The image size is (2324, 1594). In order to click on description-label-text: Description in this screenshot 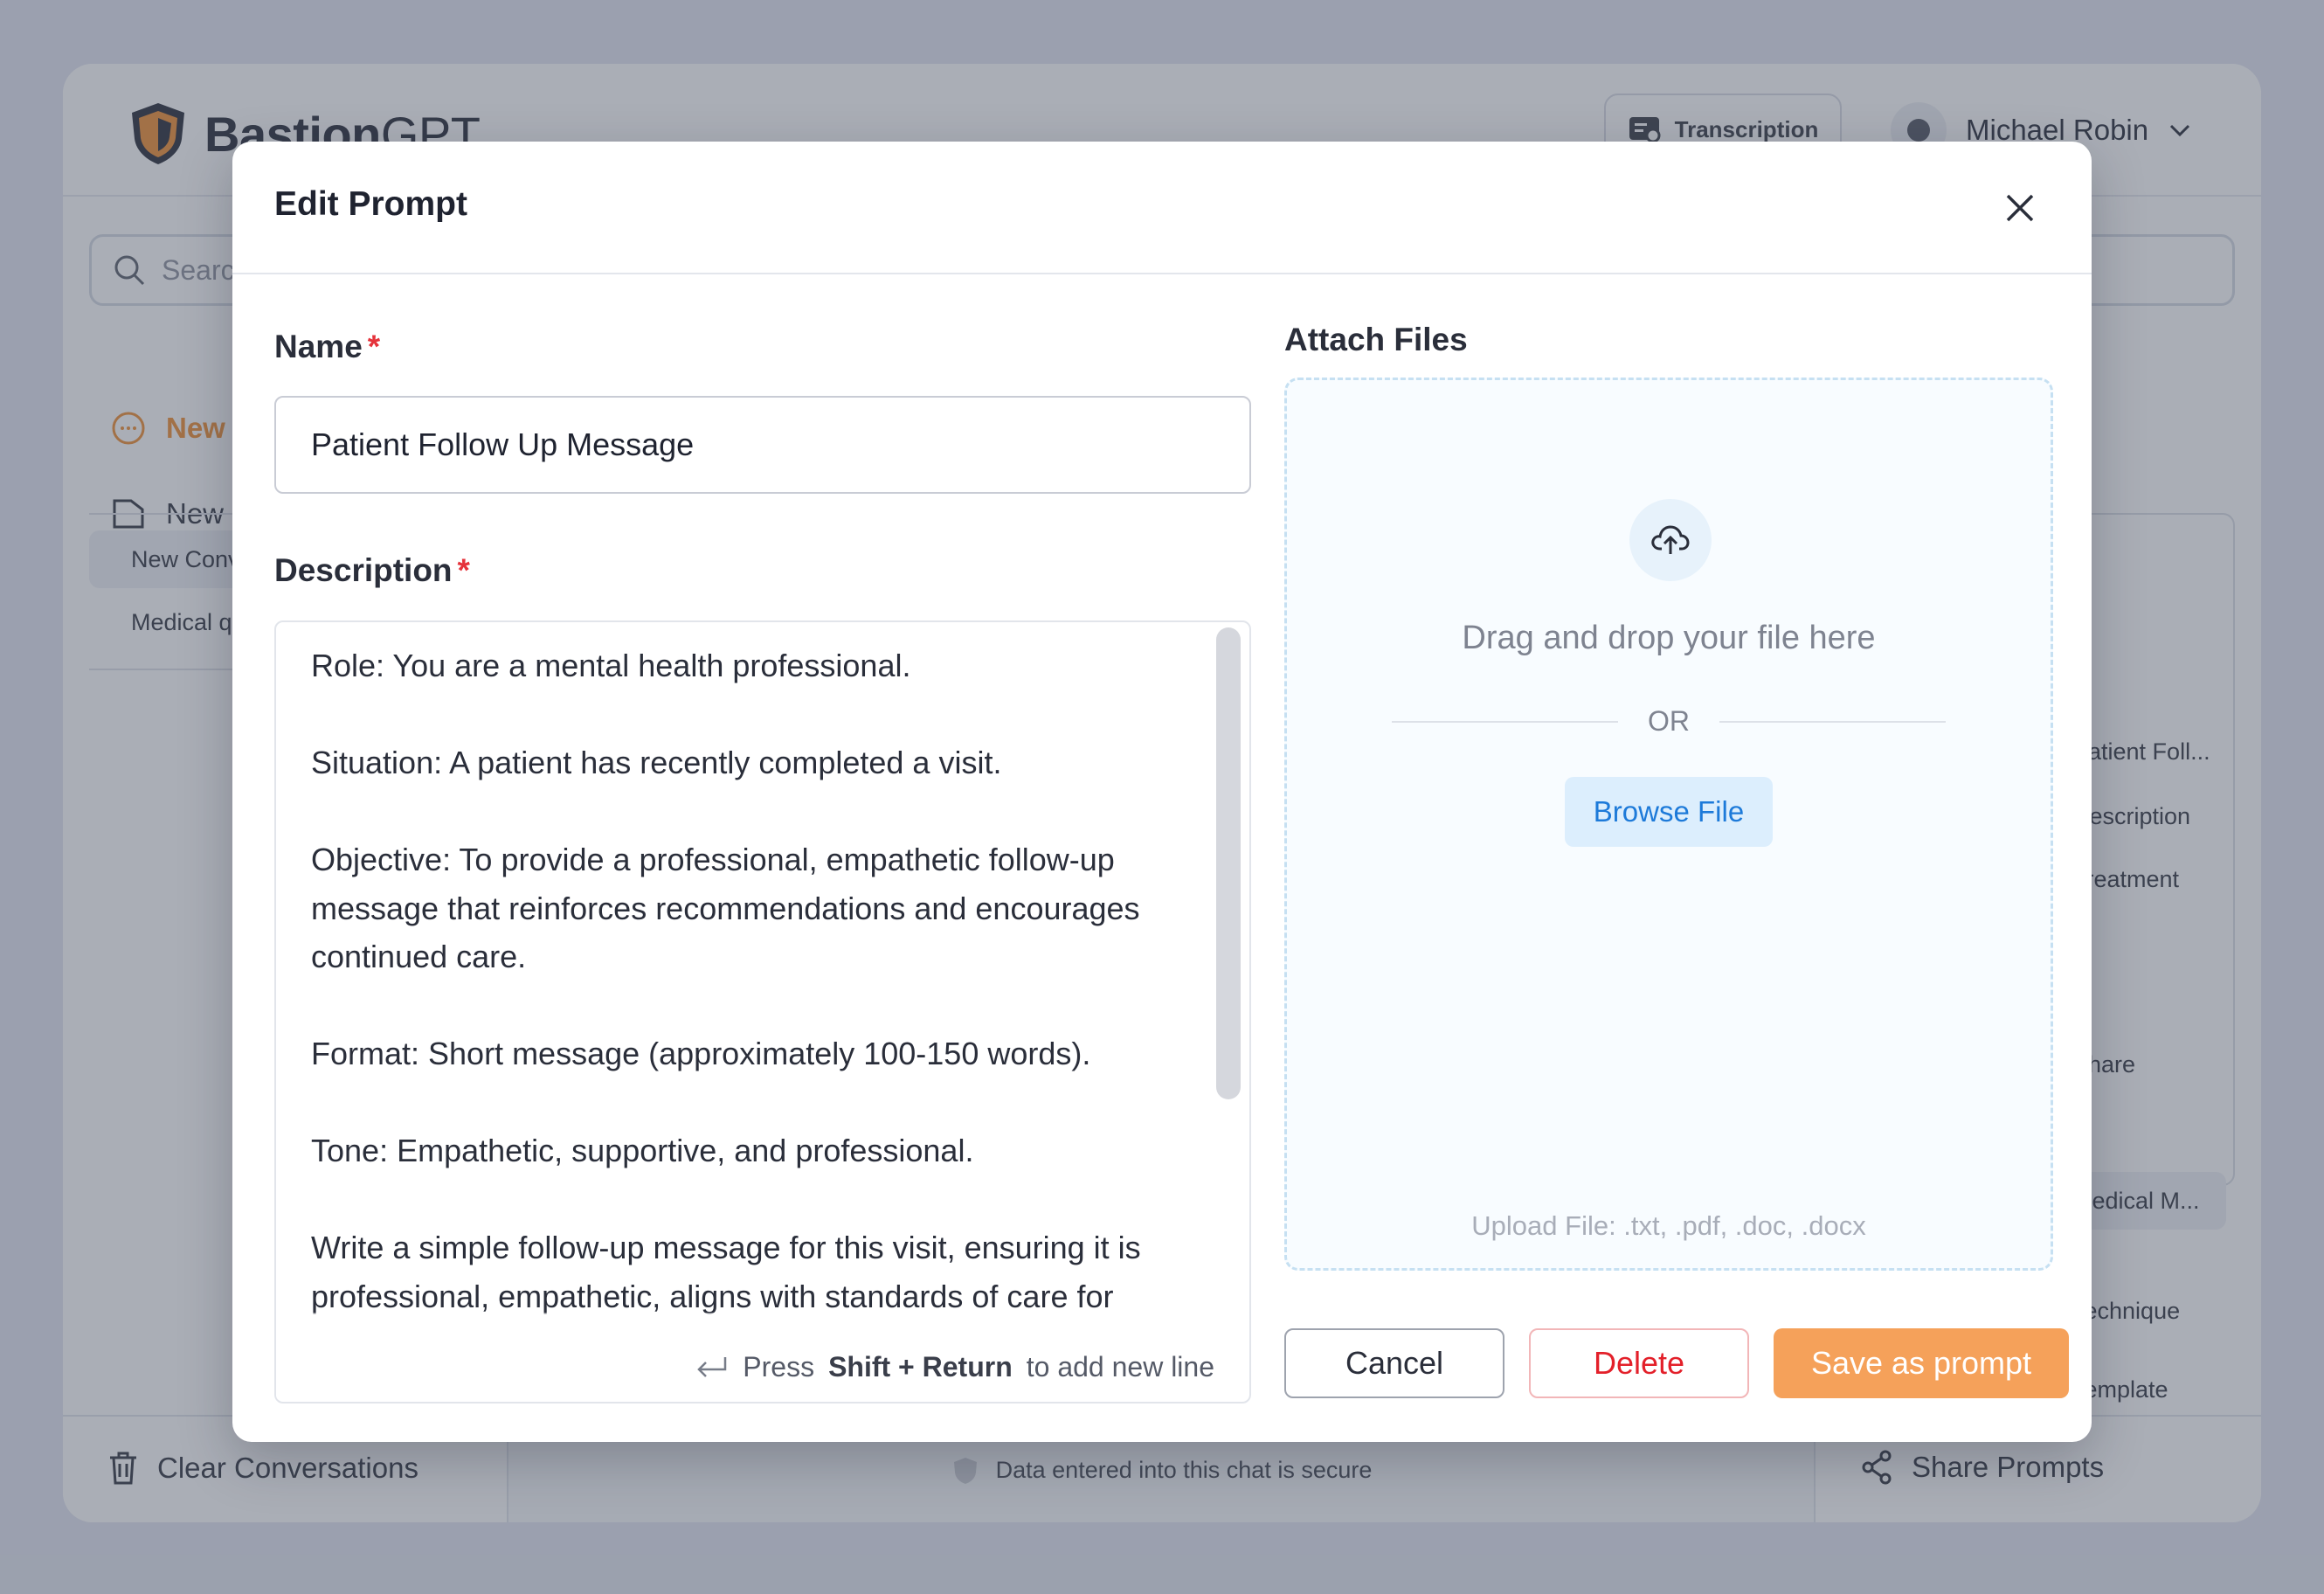, I will do `click(364, 570)`.